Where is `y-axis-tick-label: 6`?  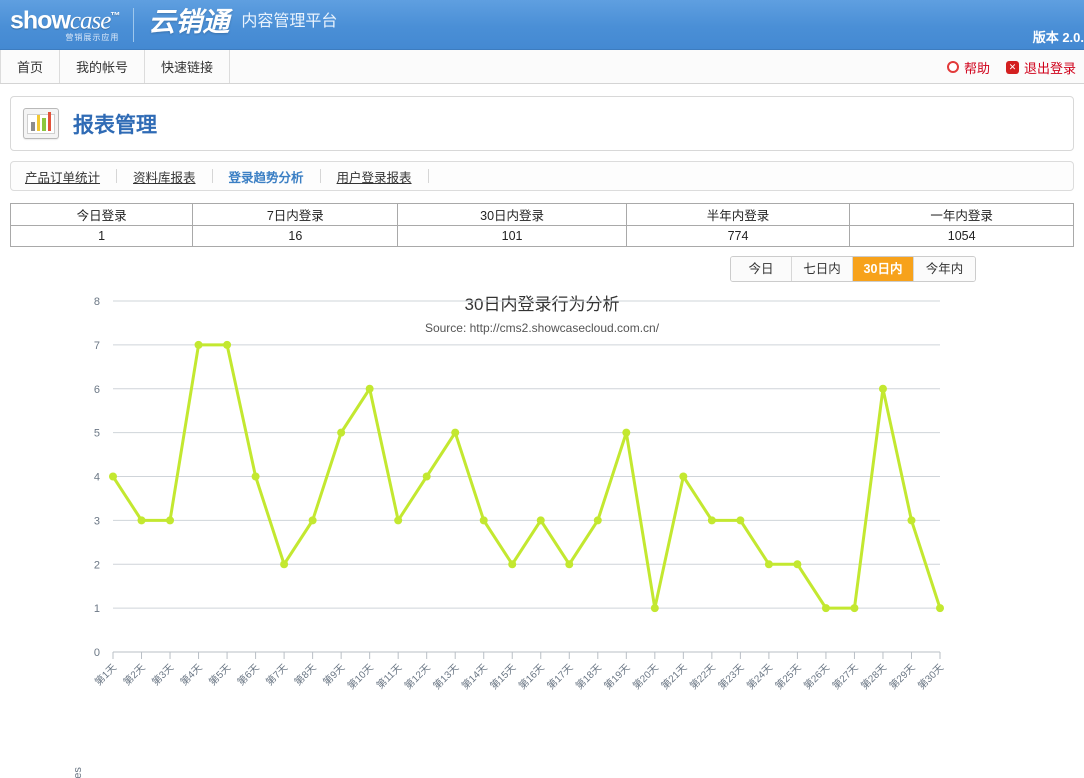 y-axis-tick-label: 6 is located at coordinates (97, 390).